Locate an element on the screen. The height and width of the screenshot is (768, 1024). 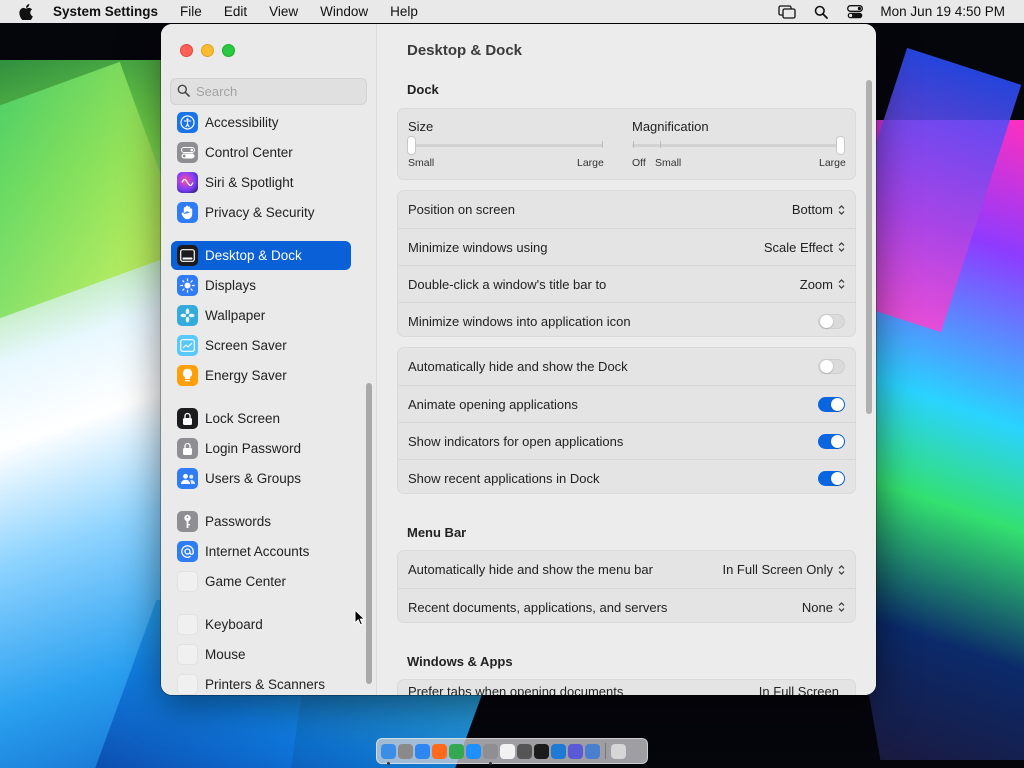
auto-hide-dock-row: Automatically hide and show the Dock is located at coordinates (626, 366).